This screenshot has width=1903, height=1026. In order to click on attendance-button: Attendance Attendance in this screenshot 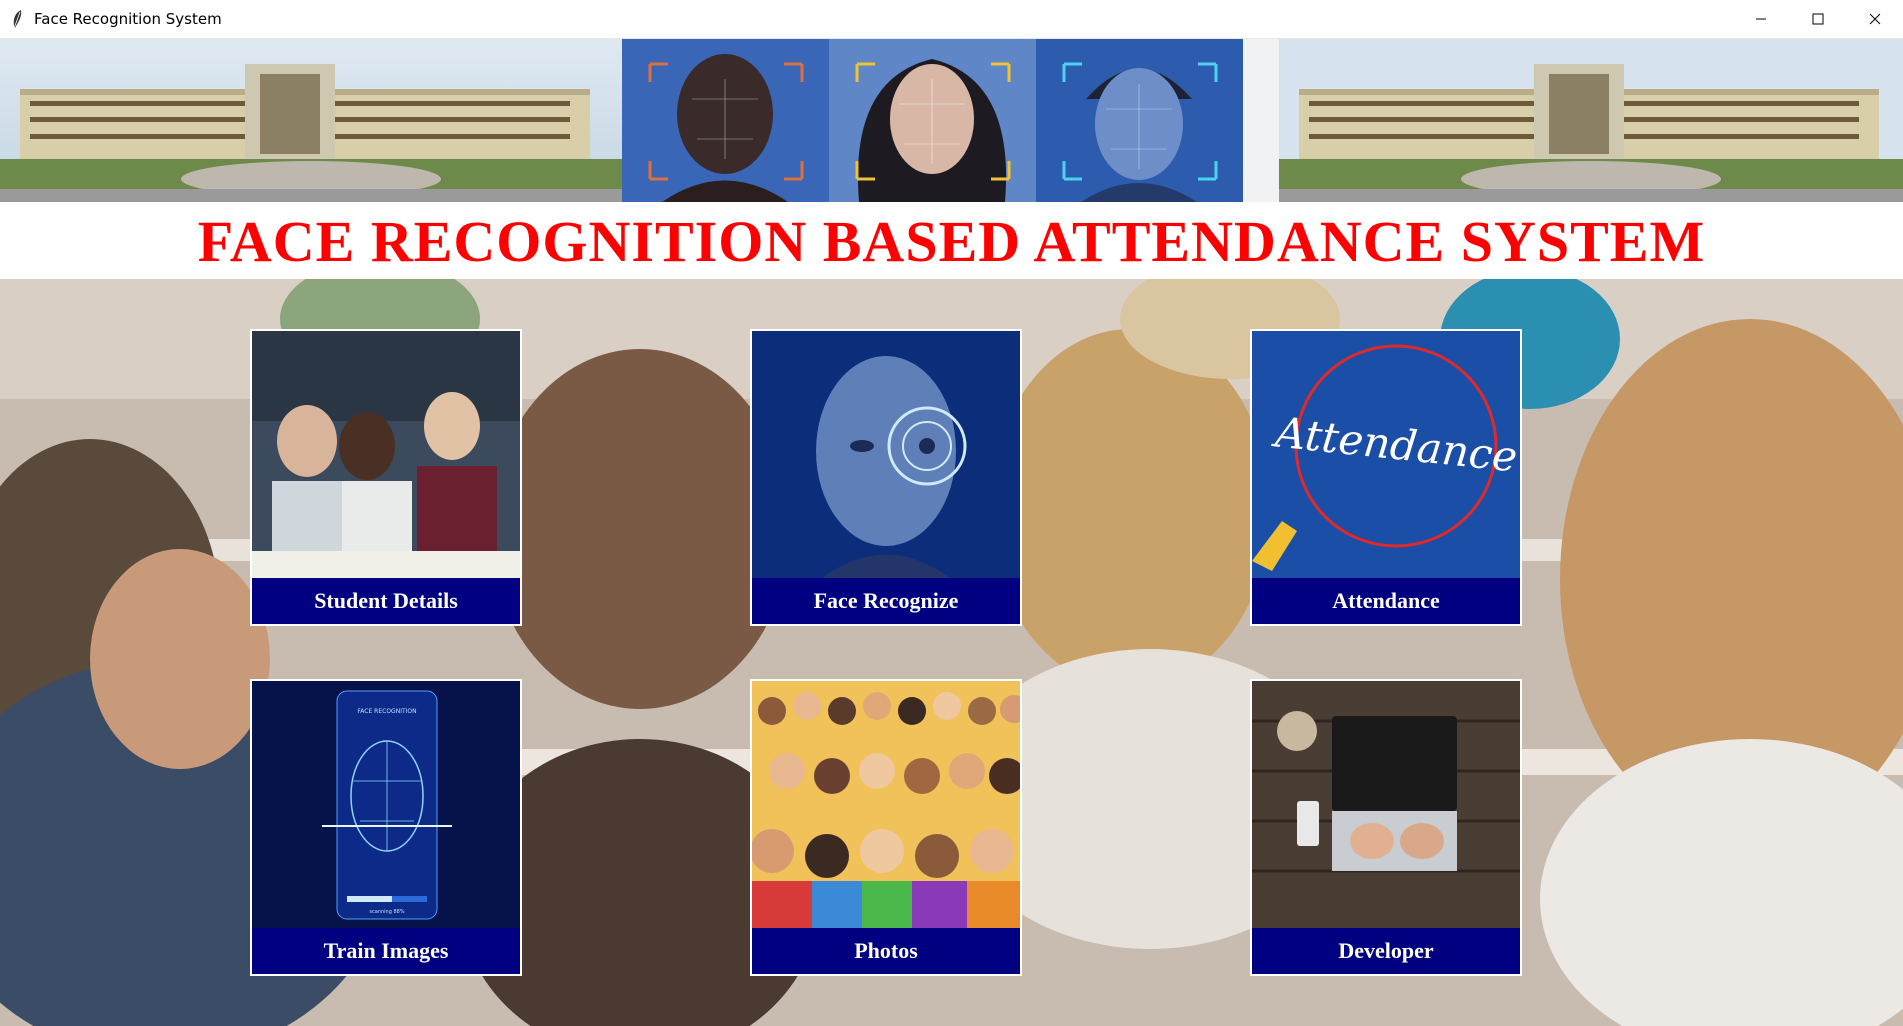, I will do `click(1386, 477)`.